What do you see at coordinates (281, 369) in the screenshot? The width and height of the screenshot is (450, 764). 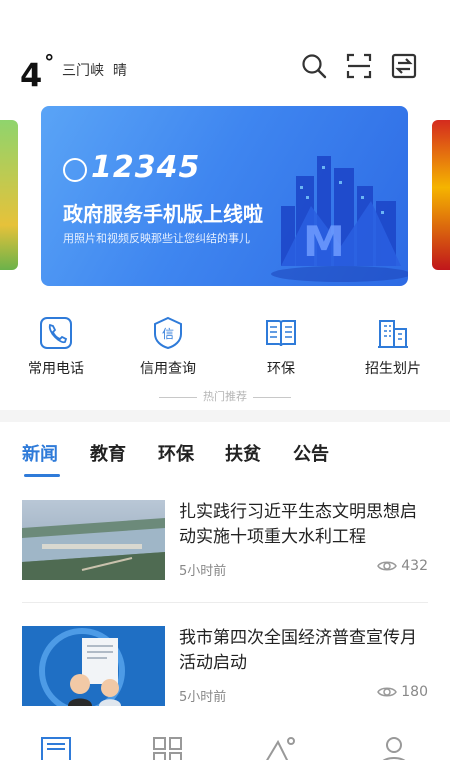 I see `quick-link-label: 环保` at bounding box center [281, 369].